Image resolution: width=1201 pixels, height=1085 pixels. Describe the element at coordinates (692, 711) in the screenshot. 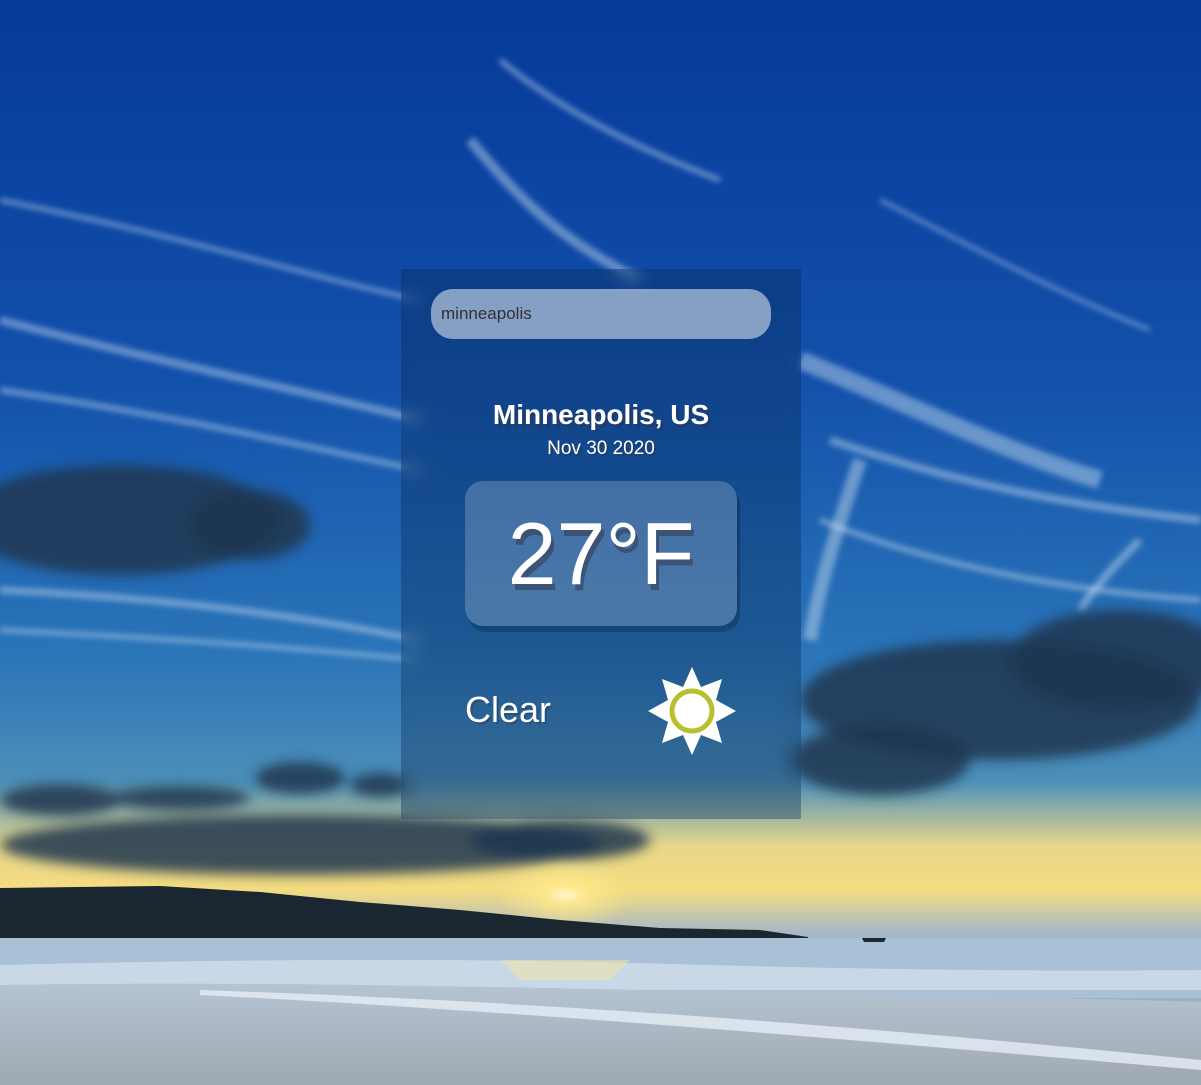

I see `sun-icon` at that location.